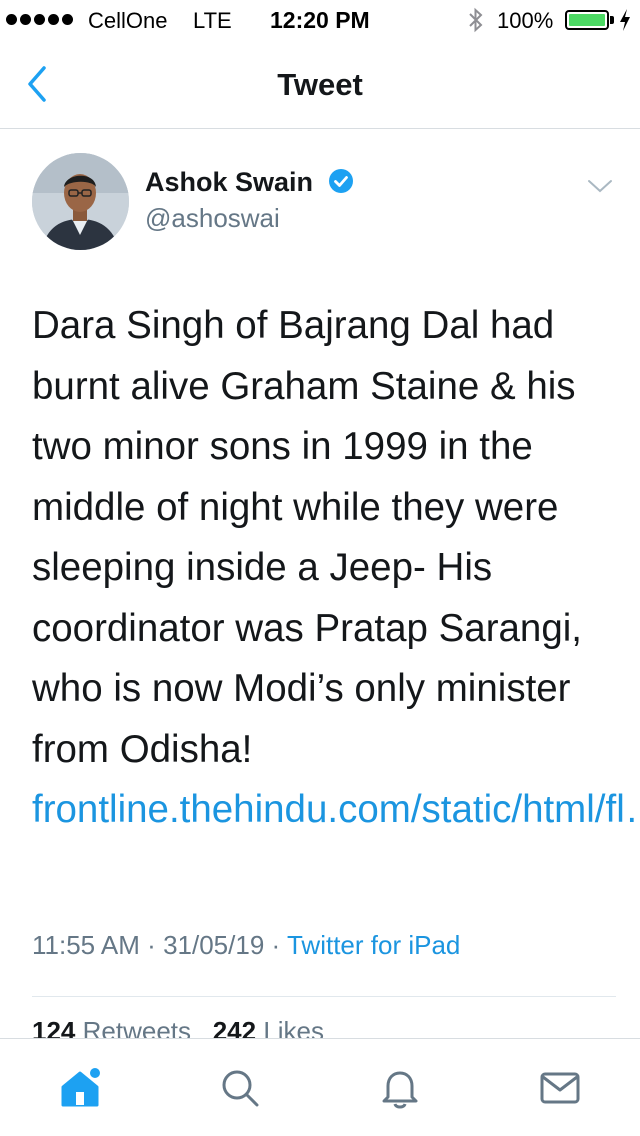  Describe the element at coordinates (612, 20) in the screenshot. I see `battery-tip` at that location.